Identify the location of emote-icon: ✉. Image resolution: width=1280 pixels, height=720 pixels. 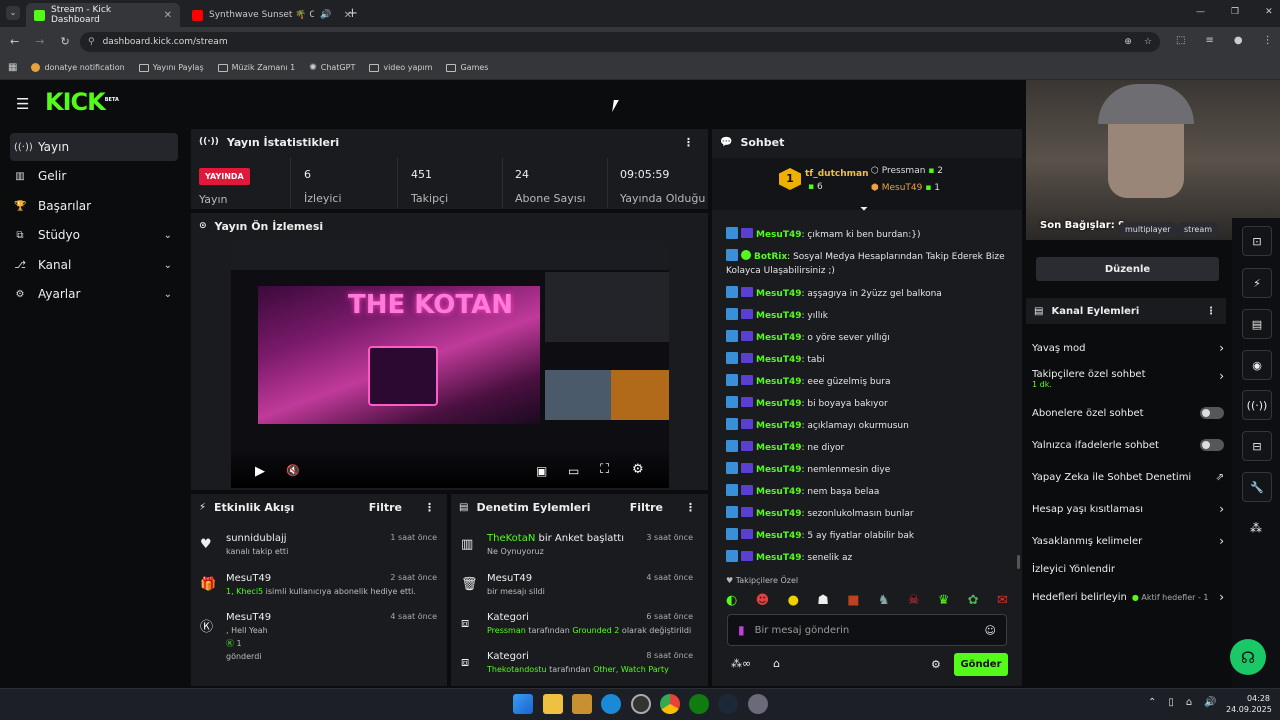
(1002, 600).